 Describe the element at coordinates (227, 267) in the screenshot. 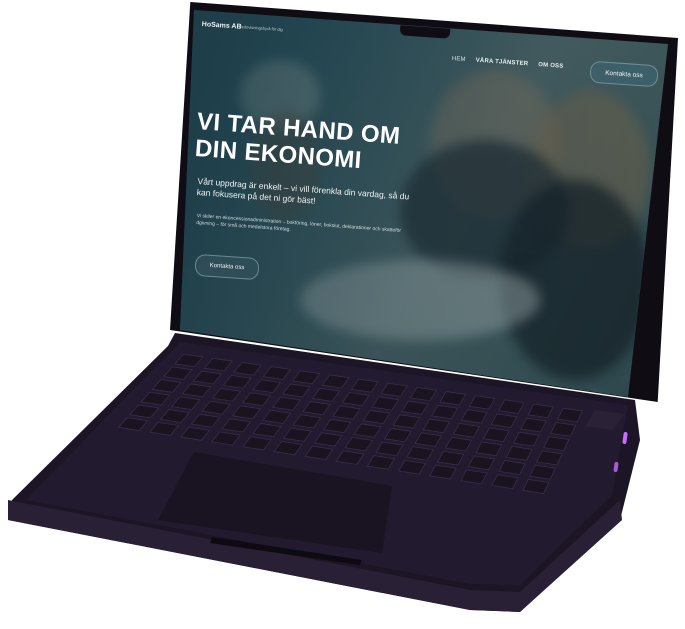

I see `hero-contact-button: Kontakta oss` at that location.